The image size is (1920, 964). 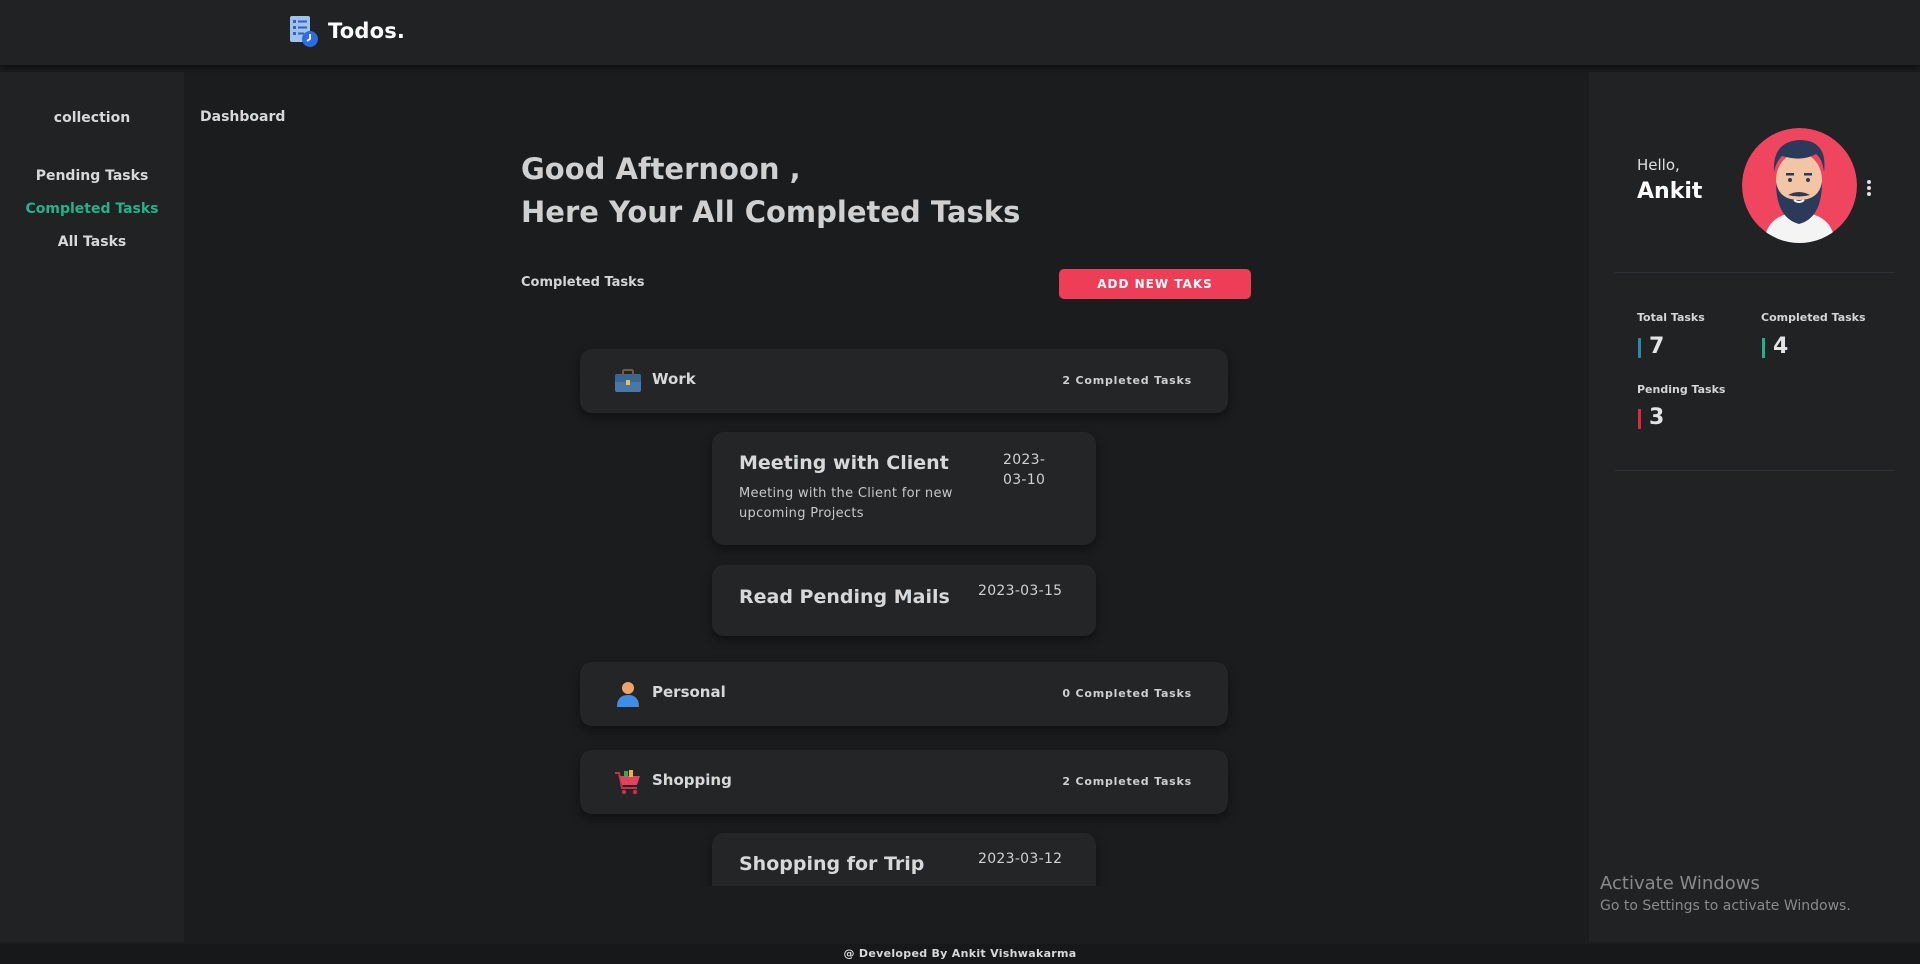 What do you see at coordinates (661, 169) in the screenshot?
I see `greeting-line-1: Good Afternoon ,` at bounding box center [661, 169].